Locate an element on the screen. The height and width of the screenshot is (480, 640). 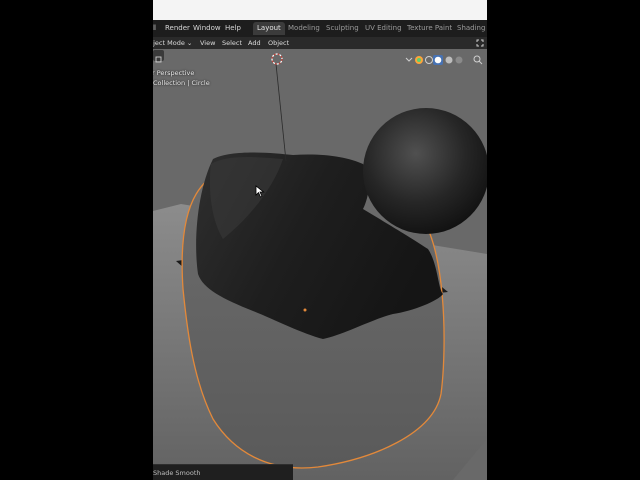
view-name-label: r Perspective is located at coordinates (174, 73).